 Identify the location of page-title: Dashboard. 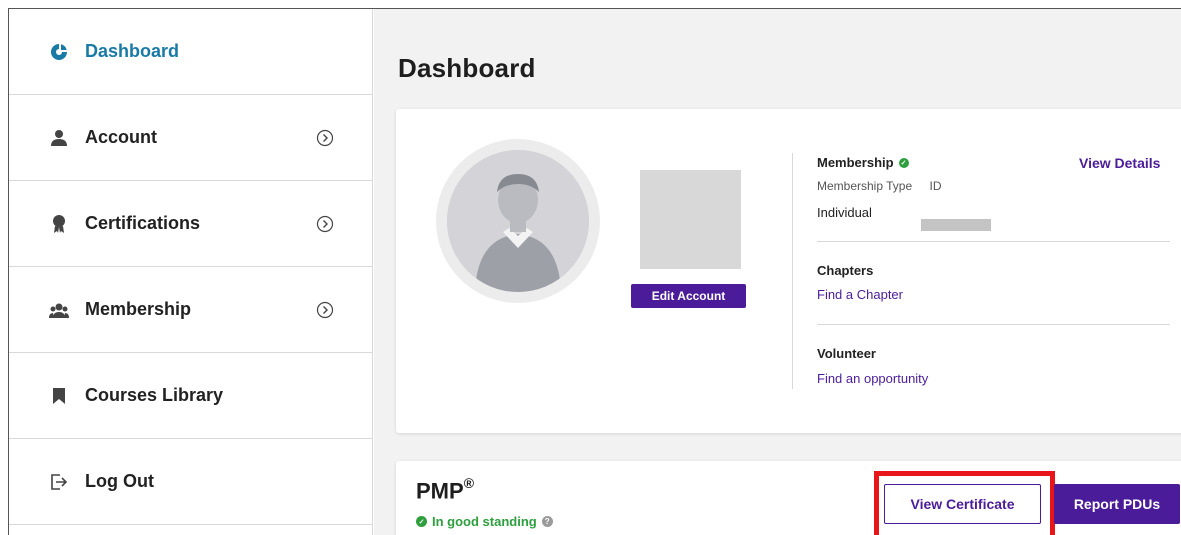
(467, 68).